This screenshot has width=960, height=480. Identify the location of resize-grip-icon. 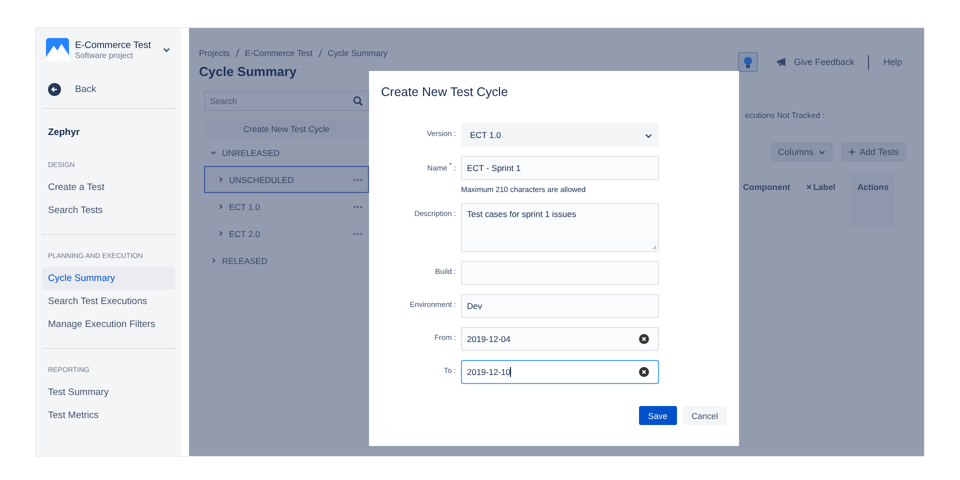
(654, 247).